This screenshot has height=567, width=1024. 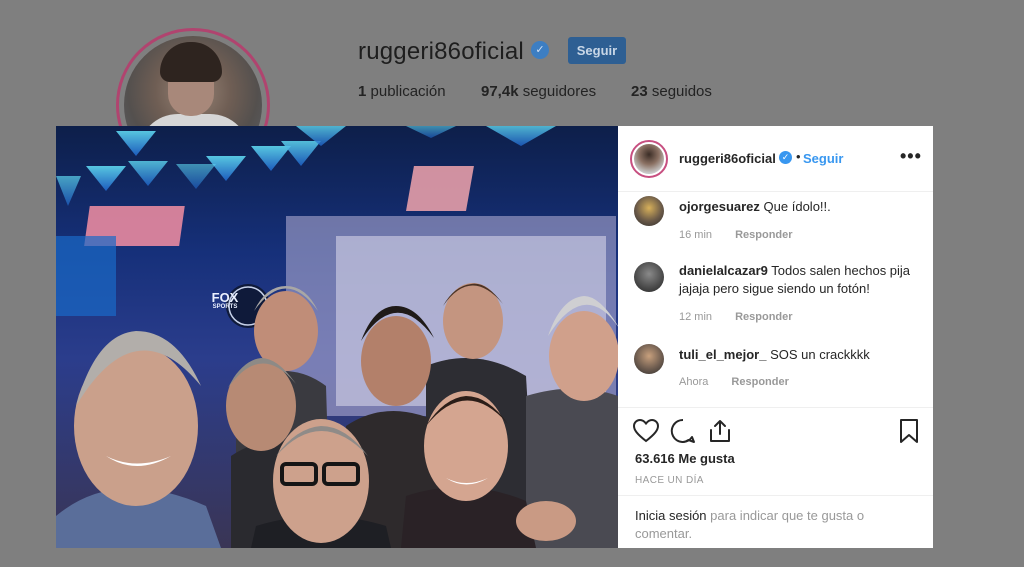 What do you see at coordinates (696, 317) in the screenshot?
I see `comment-time: 12 min` at bounding box center [696, 317].